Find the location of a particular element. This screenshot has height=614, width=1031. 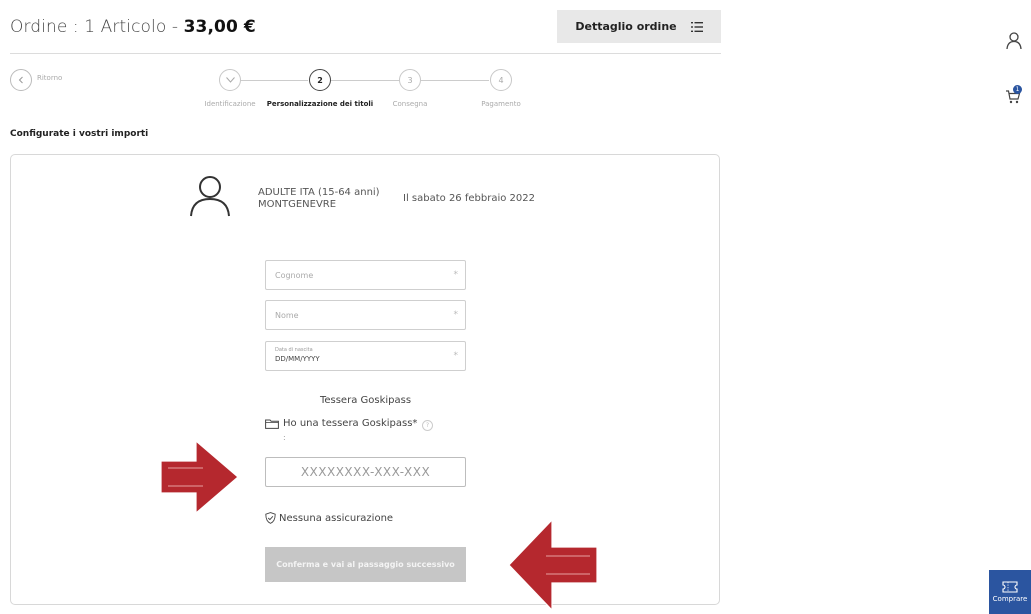

ticket-icon is located at coordinates (1010, 587).